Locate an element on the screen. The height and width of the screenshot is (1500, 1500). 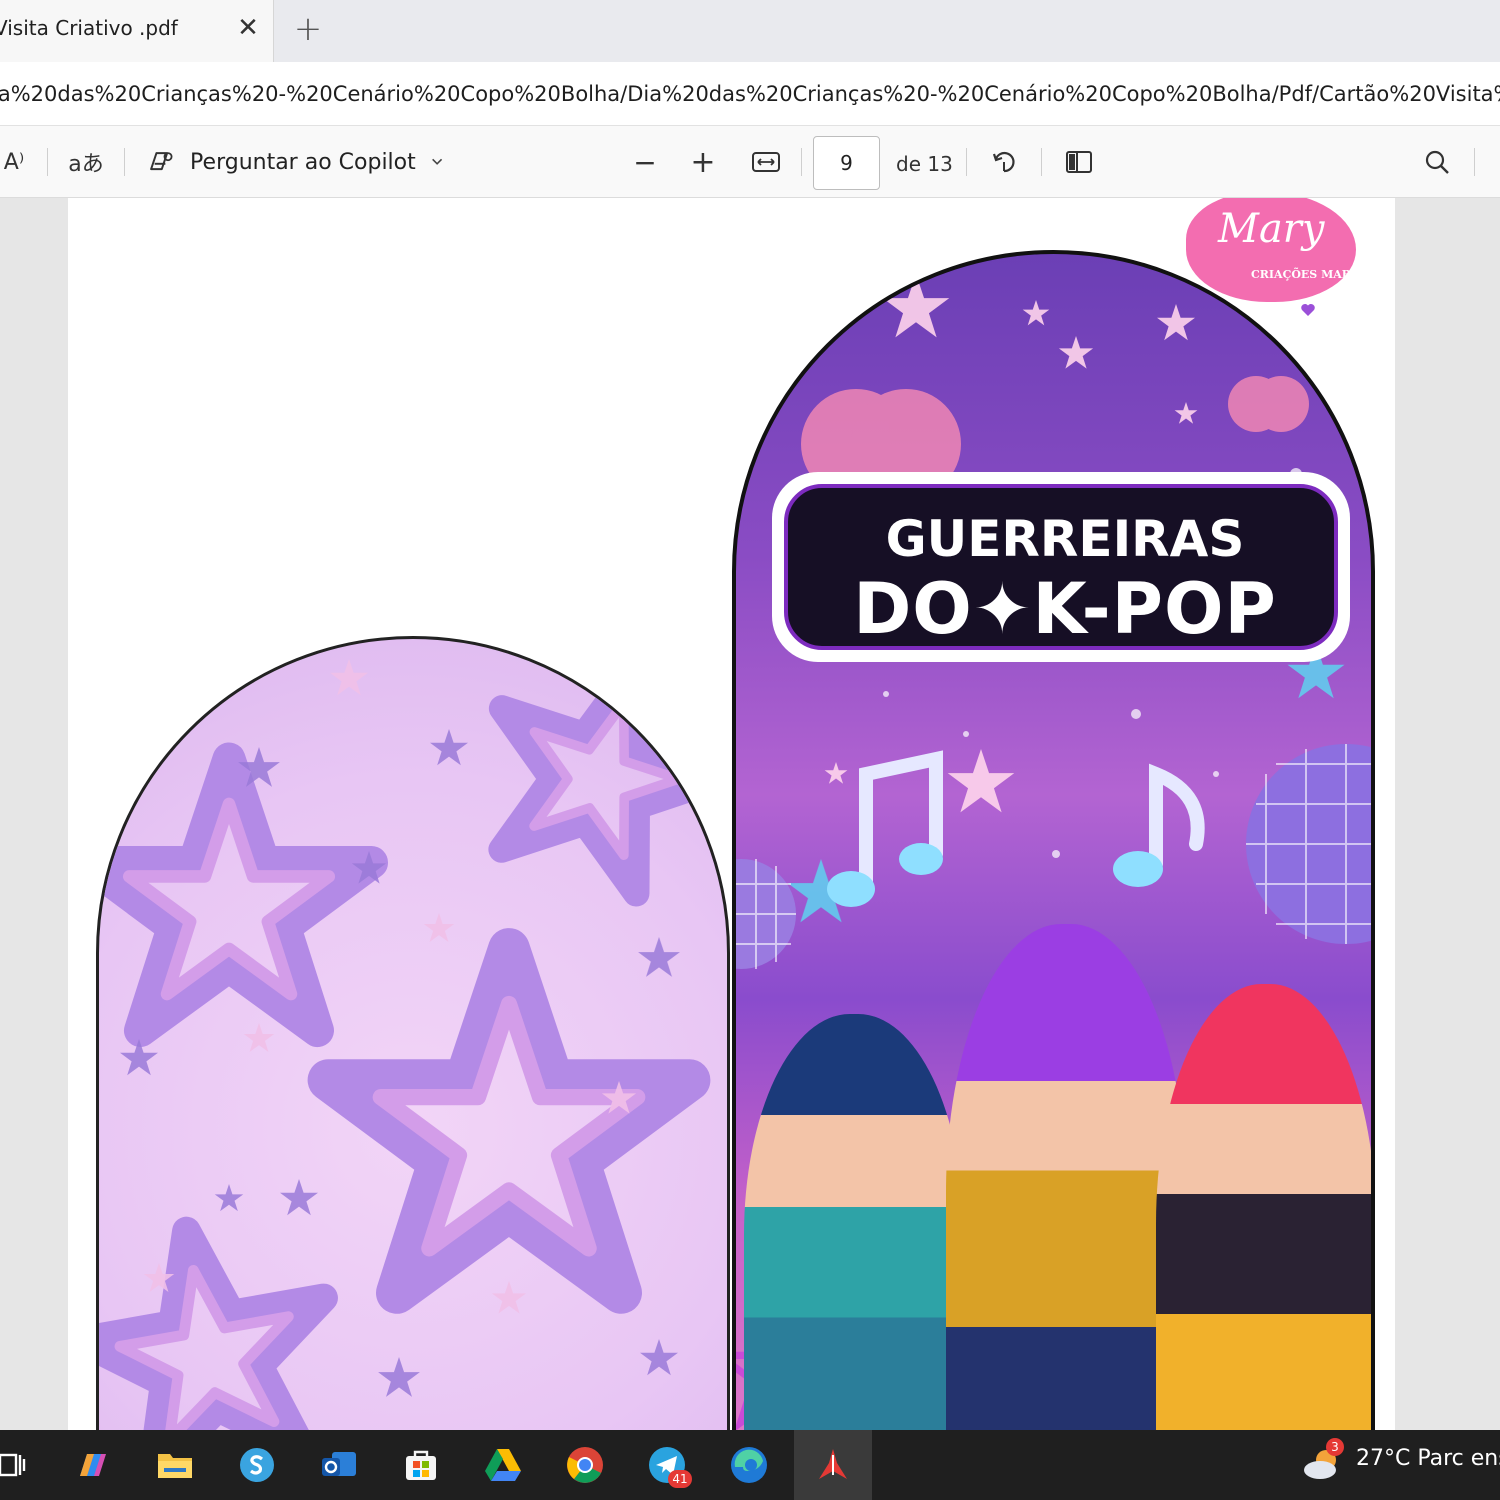
copilot-app-icon is located at coordinates (93, 1465).